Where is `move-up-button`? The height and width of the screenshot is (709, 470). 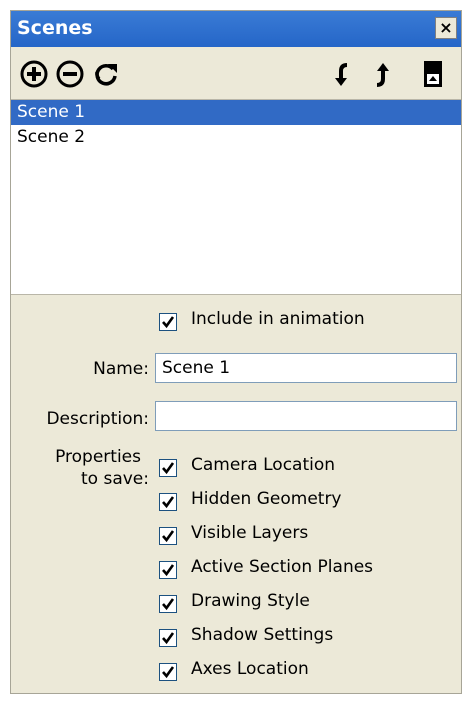 move-up-button is located at coordinates (383, 75).